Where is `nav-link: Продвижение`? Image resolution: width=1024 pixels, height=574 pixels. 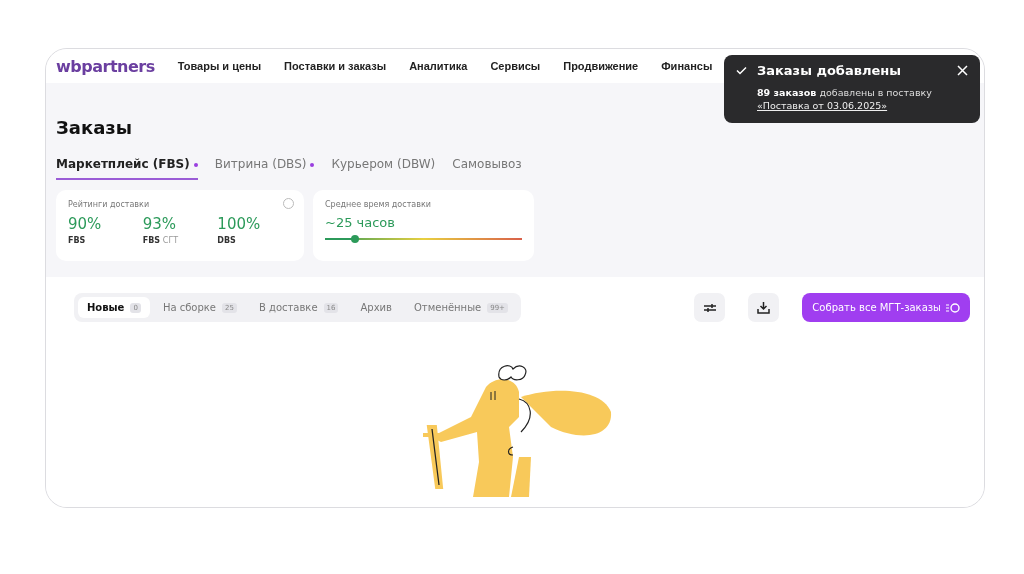 nav-link: Продвижение is located at coordinates (601, 66).